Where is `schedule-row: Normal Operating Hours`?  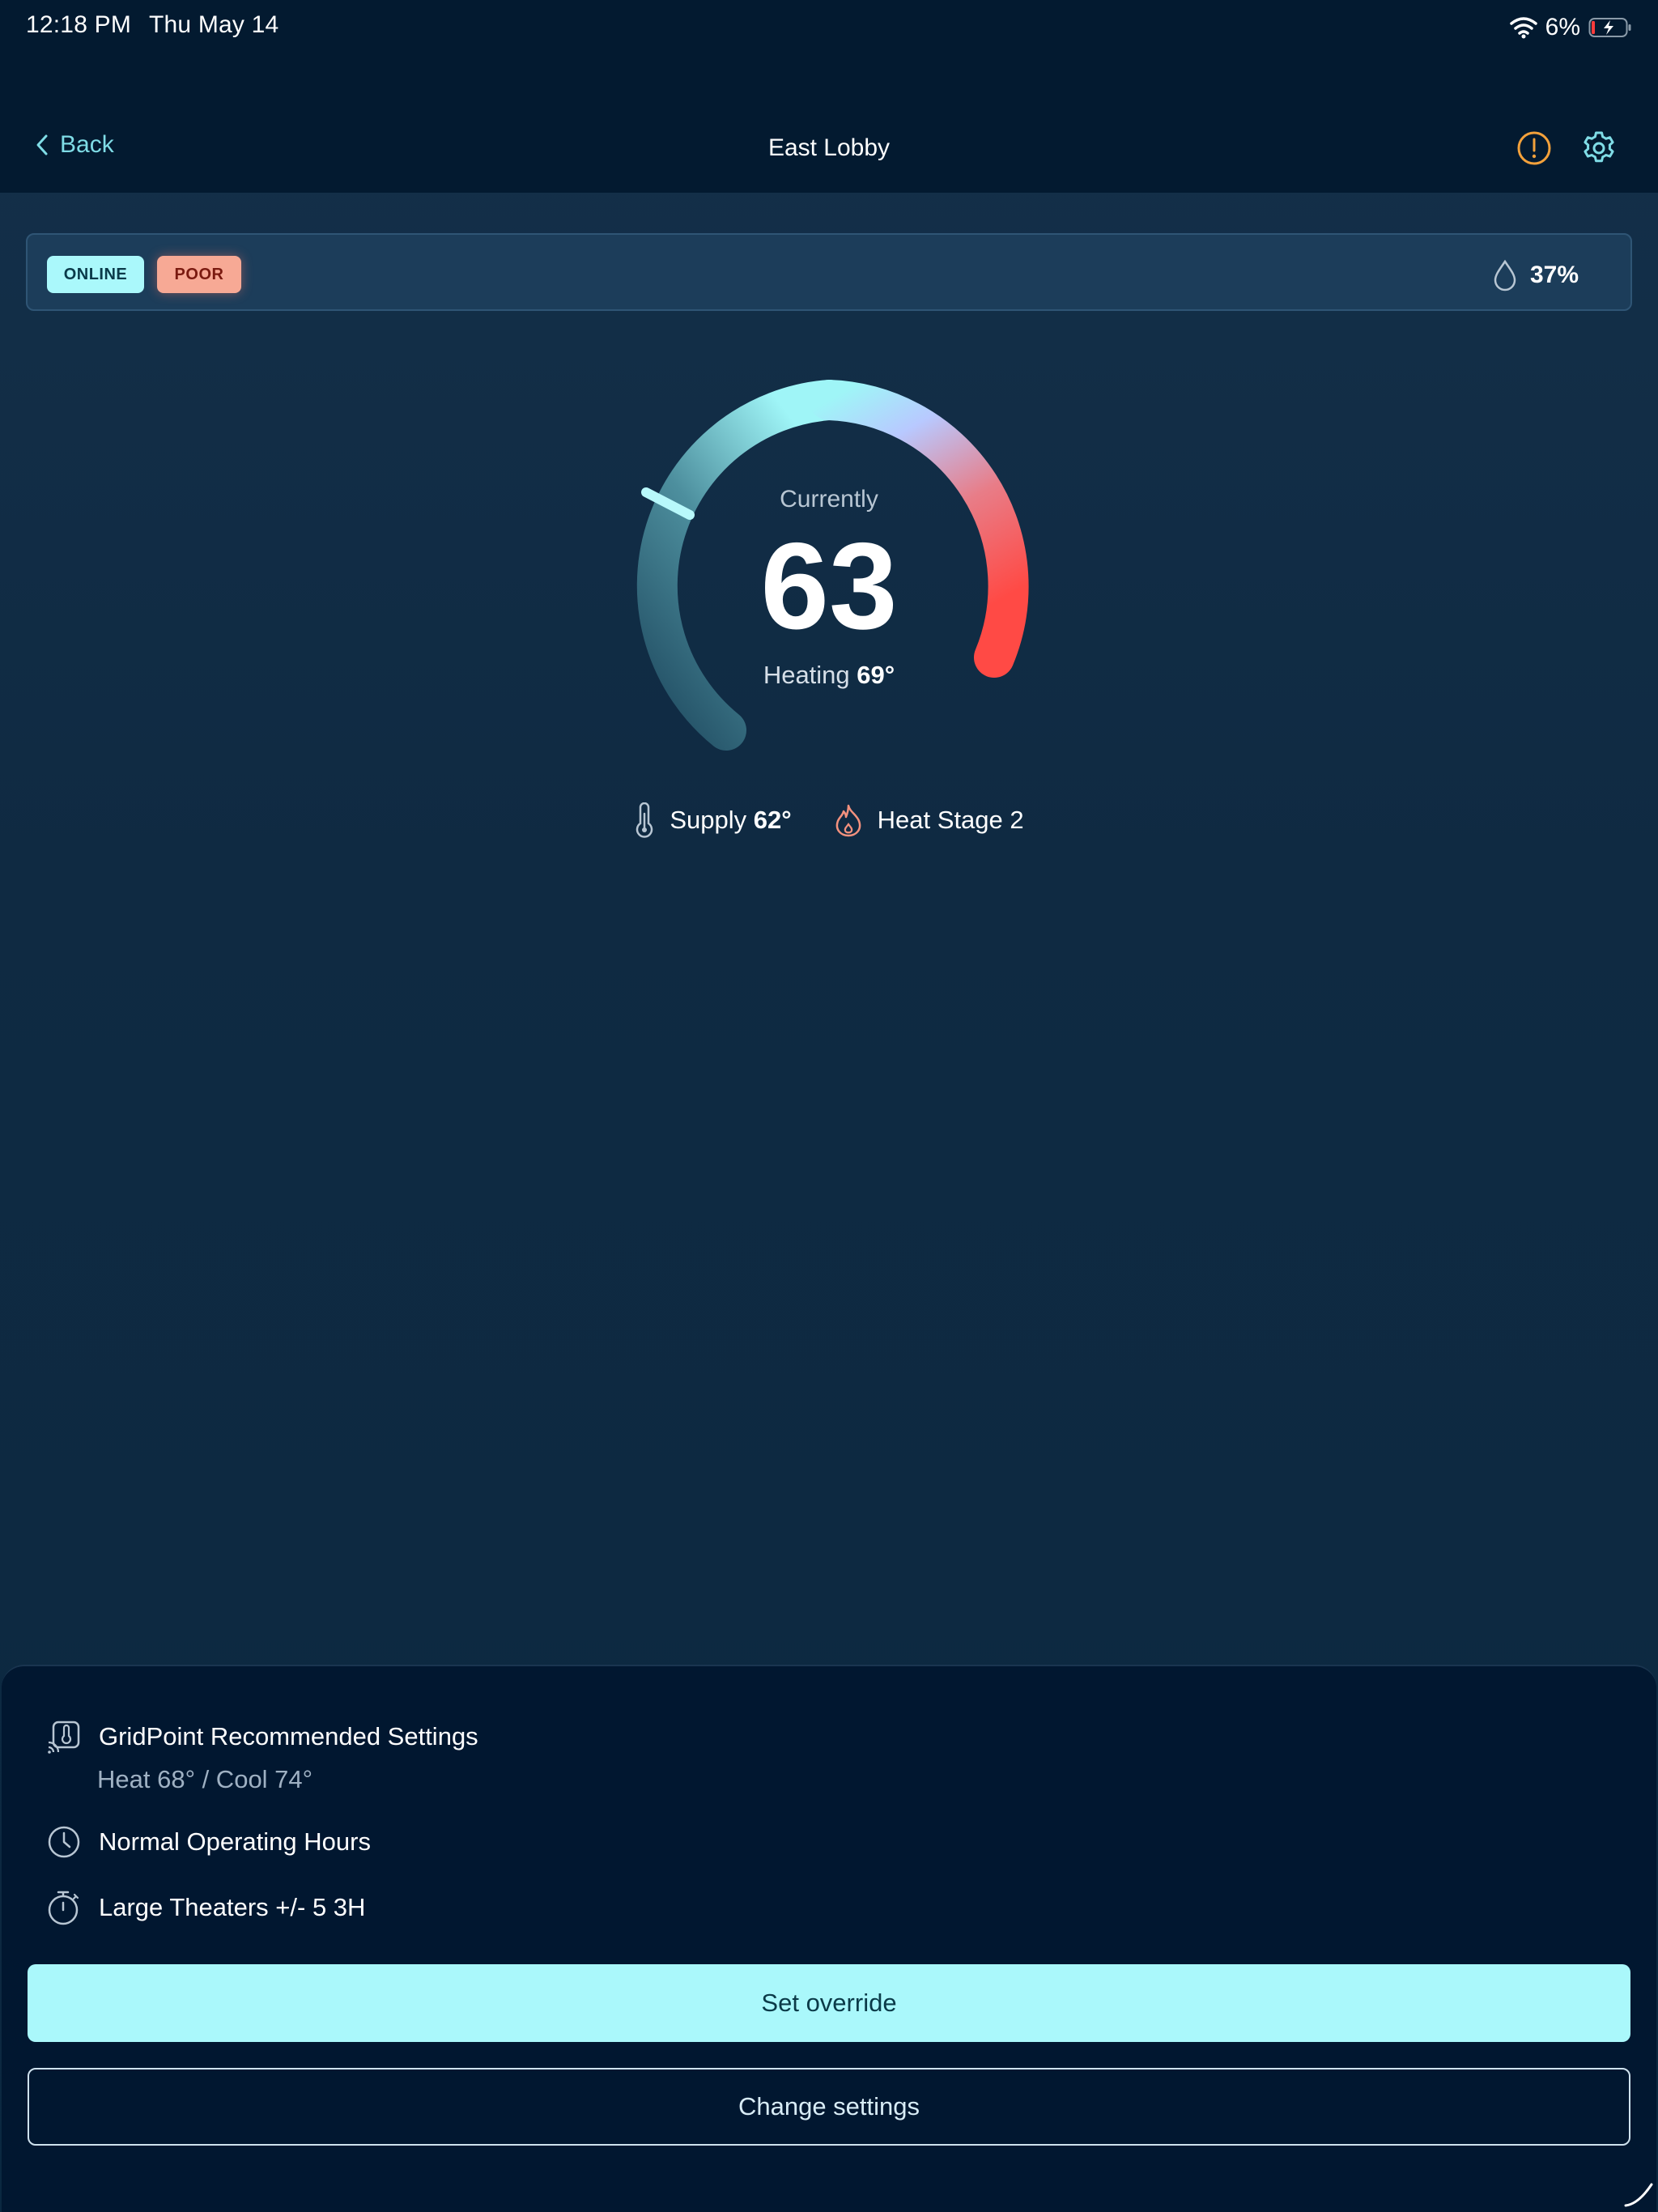 schedule-row: Normal Operating Hours is located at coordinates (209, 1842).